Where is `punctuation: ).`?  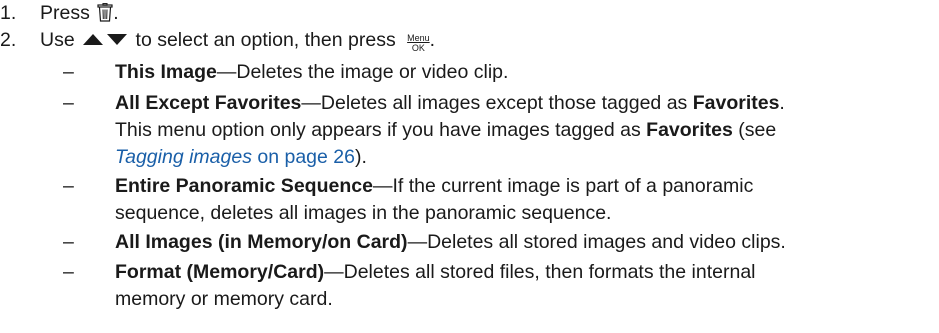 punctuation: ). is located at coordinates (360, 157).